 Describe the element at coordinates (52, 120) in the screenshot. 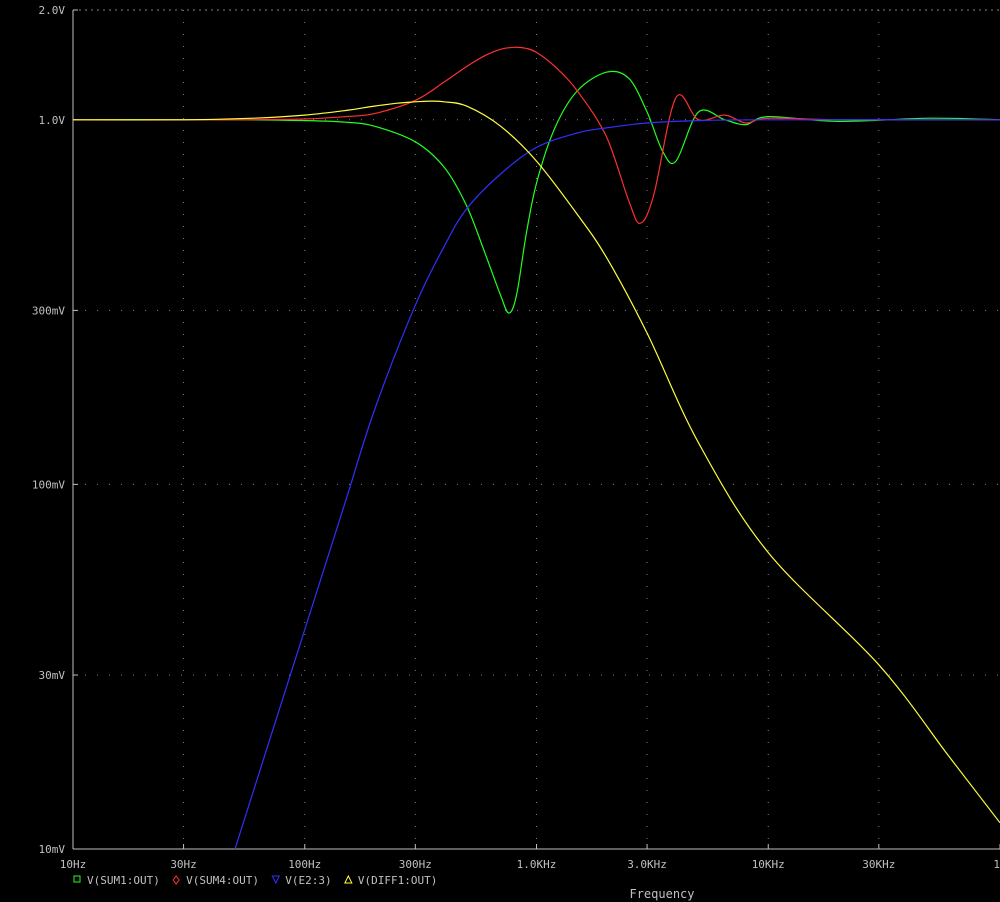

I see `y-tick-label: 1.0V` at that location.